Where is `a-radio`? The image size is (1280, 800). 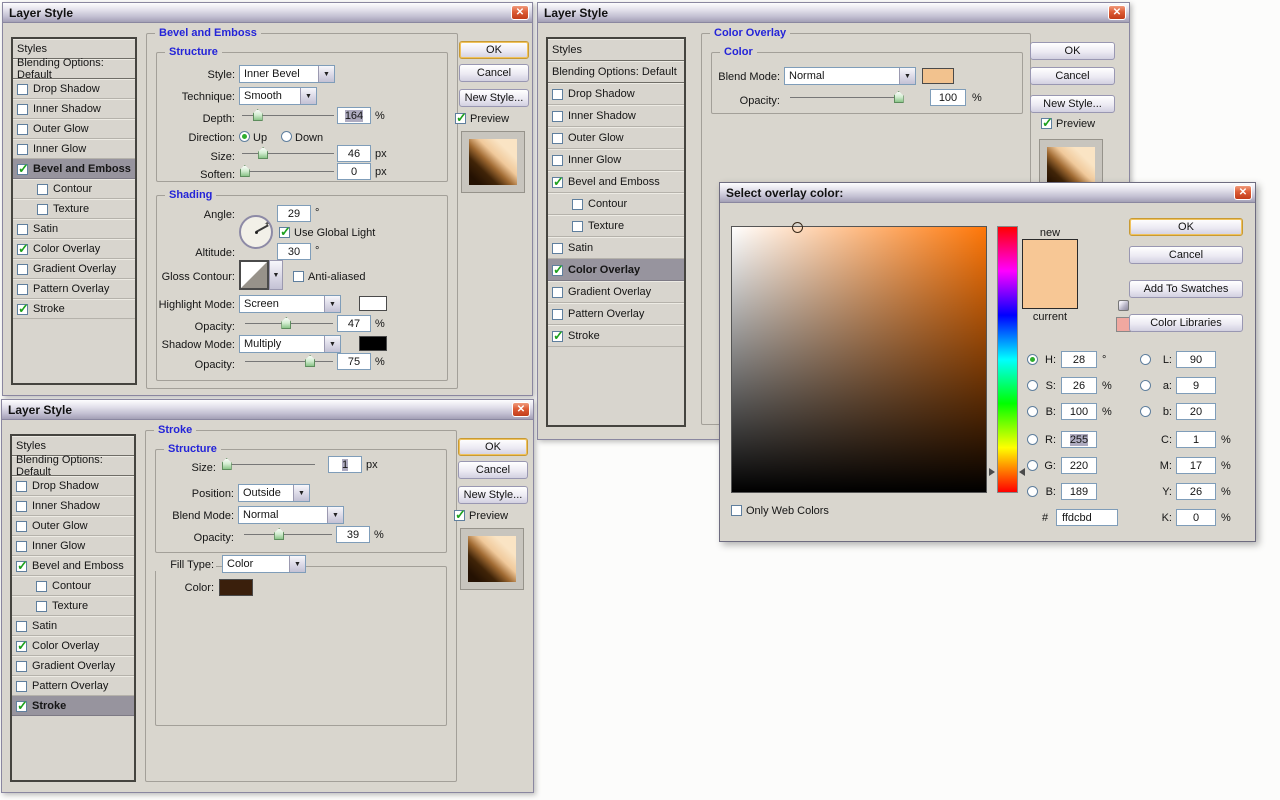 a-radio is located at coordinates (1145, 385).